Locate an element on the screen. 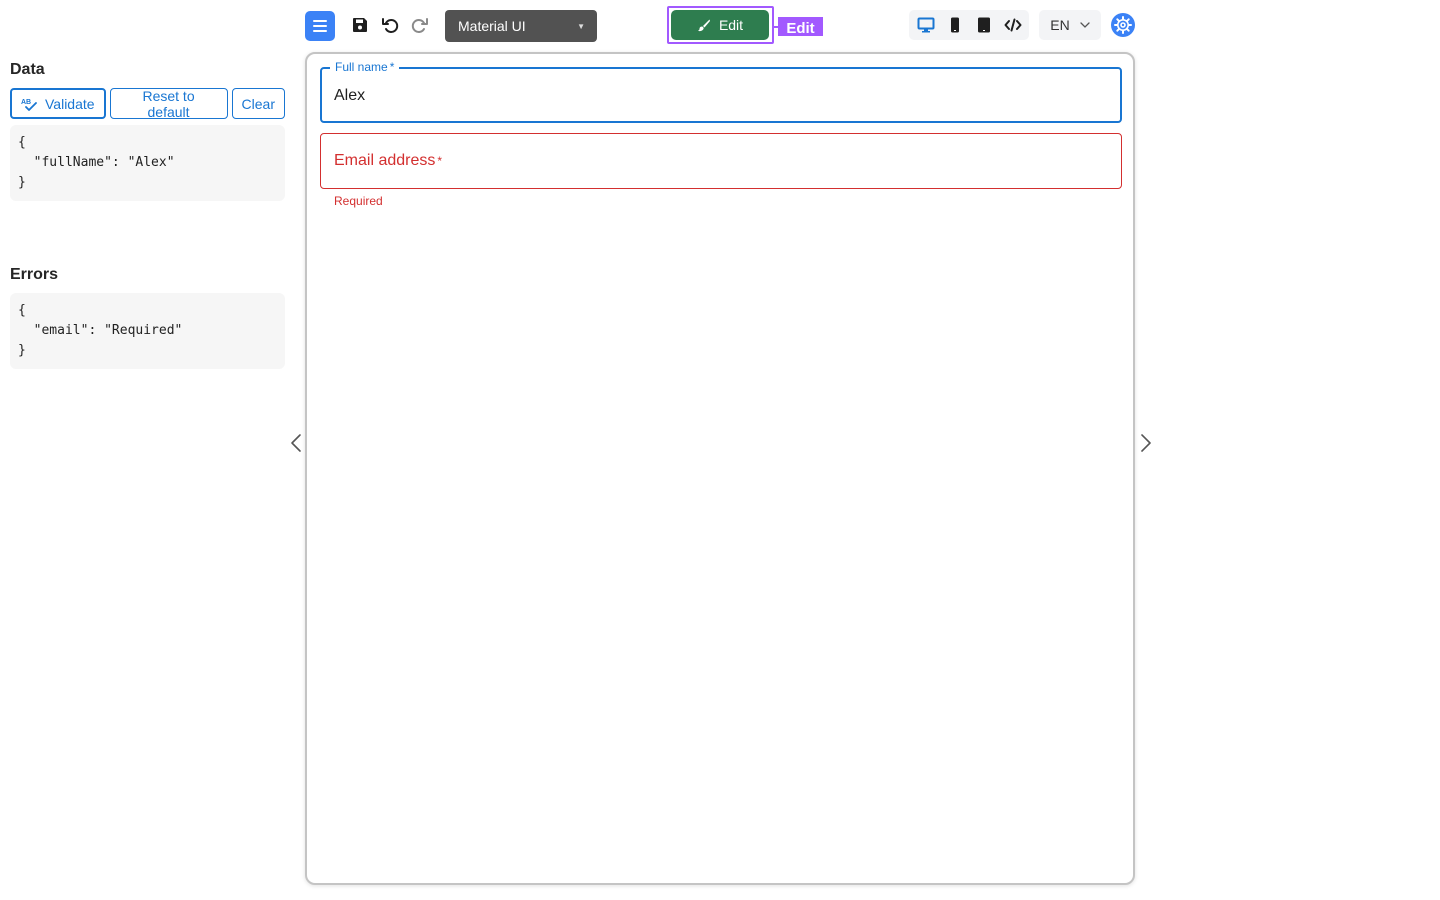 This screenshot has width=1440, height=900. errors-section: Errors { "email": "Required" } is located at coordinates (147, 317).